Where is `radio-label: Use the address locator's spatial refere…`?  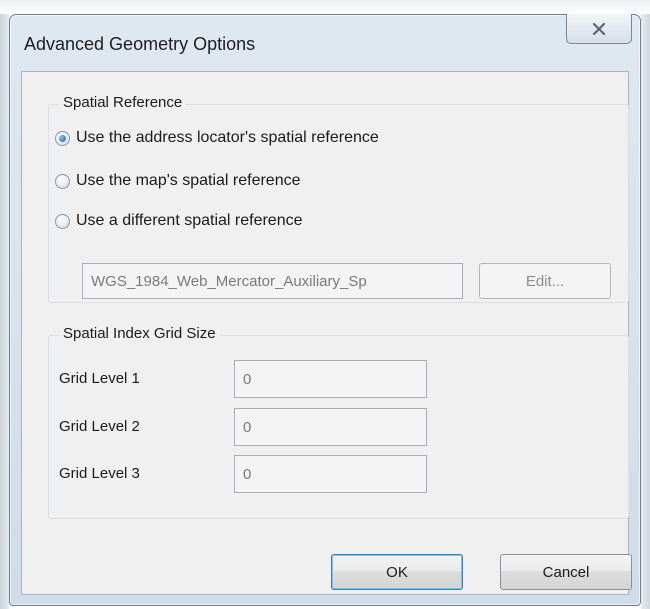 radio-label: Use the address locator's spatial refere… is located at coordinates (227, 137).